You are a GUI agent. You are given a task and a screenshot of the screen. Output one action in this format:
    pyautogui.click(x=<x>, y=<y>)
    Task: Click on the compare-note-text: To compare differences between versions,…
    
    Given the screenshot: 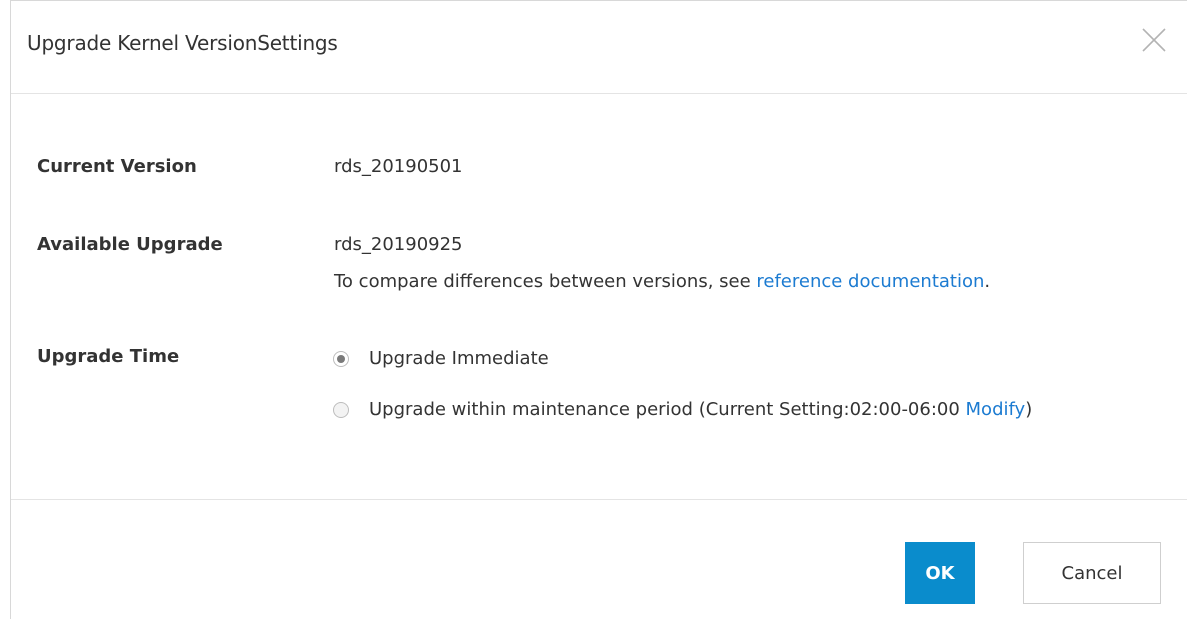 What is the action you would take?
    pyautogui.click(x=545, y=281)
    